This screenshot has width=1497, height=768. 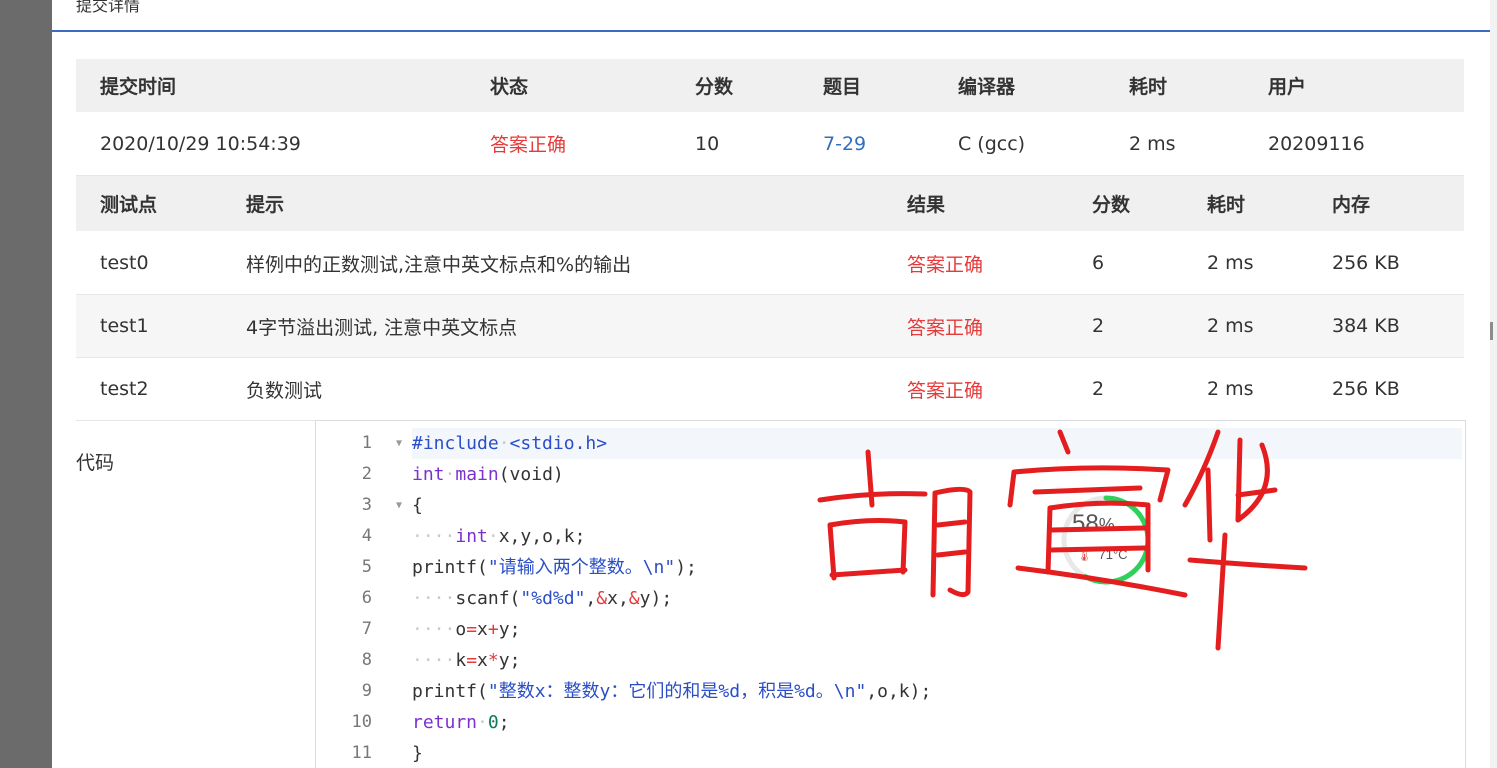 I want to click on line-number: 2, so click(x=366, y=474).